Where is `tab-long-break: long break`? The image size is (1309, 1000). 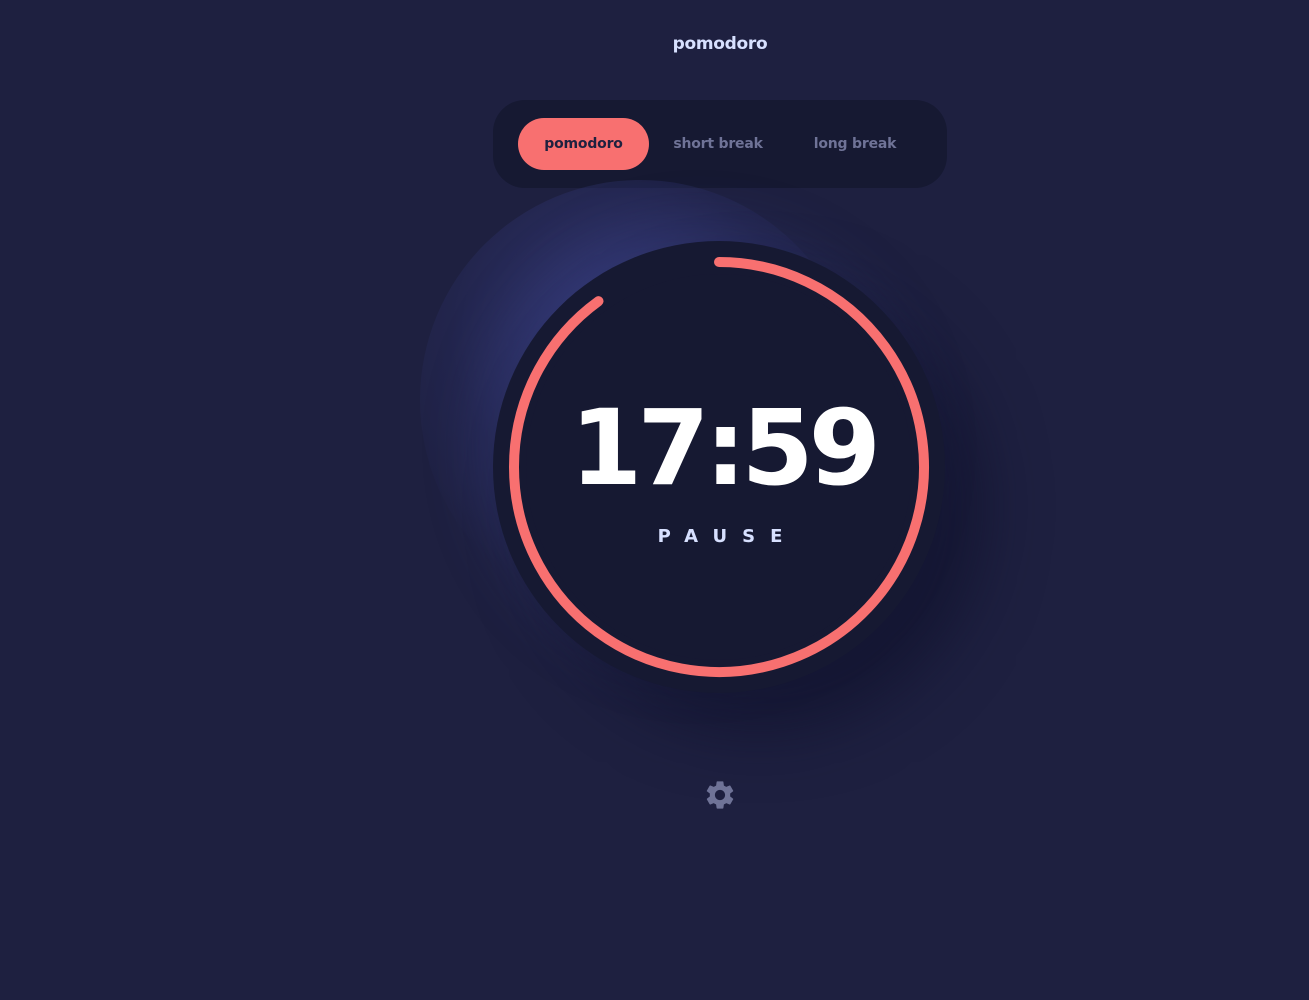 tab-long-break: long break is located at coordinates (855, 144).